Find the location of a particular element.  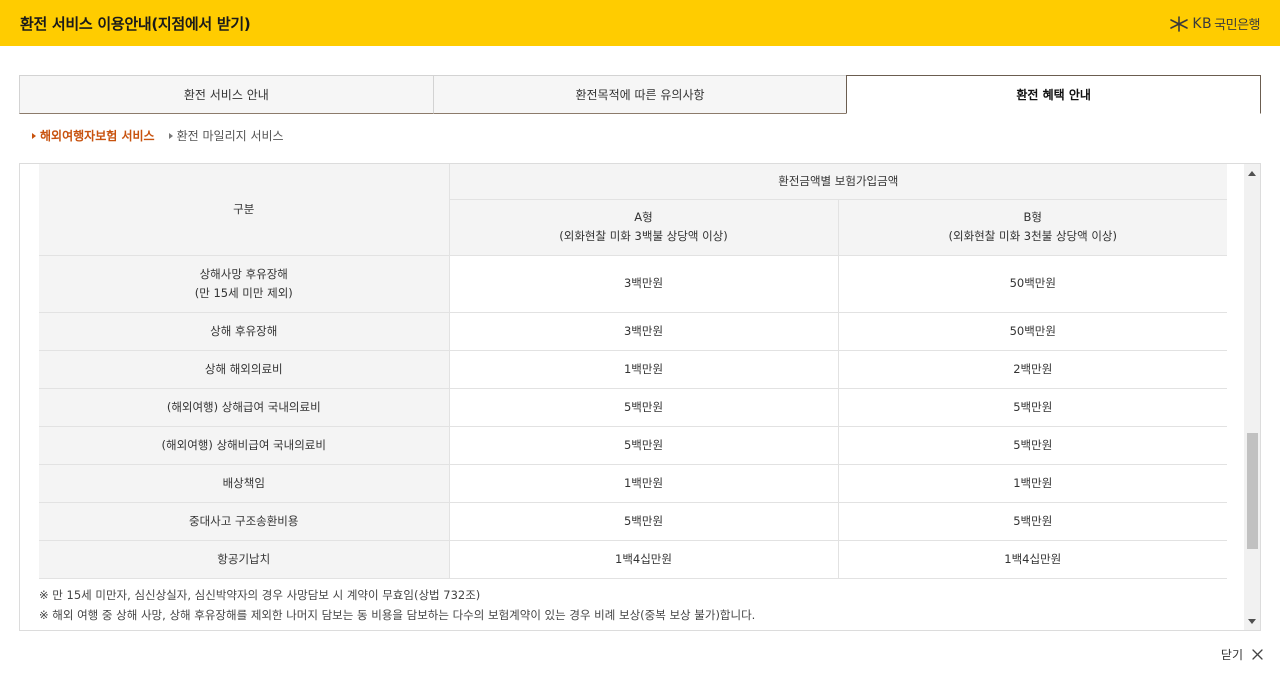

table-row: (해외여행) 상해급여 국내의료비 5백만원 5백만원 is located at coordinates (633, 407).